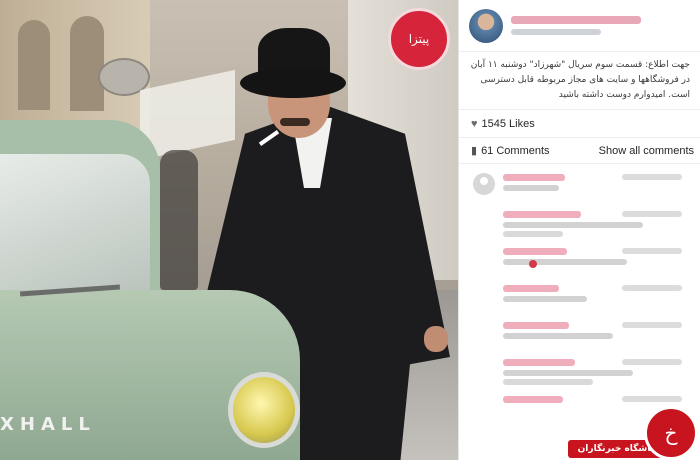 The height and width of the screenshot is (460, 700). Describe the element at coordinates (486, 25) in the screenshot. I see `author-avatar` at that location.